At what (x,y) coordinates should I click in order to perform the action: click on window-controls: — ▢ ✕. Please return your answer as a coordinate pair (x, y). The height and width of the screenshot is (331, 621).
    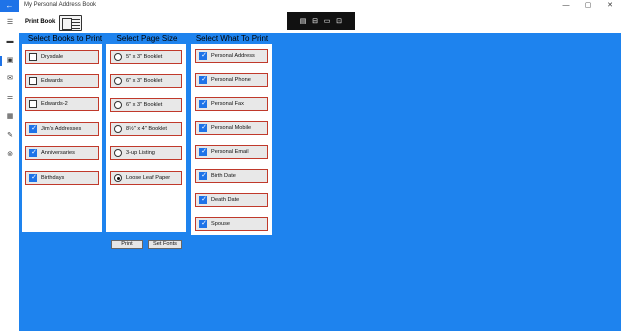
    Looking at the image, I should click on (588, 6).